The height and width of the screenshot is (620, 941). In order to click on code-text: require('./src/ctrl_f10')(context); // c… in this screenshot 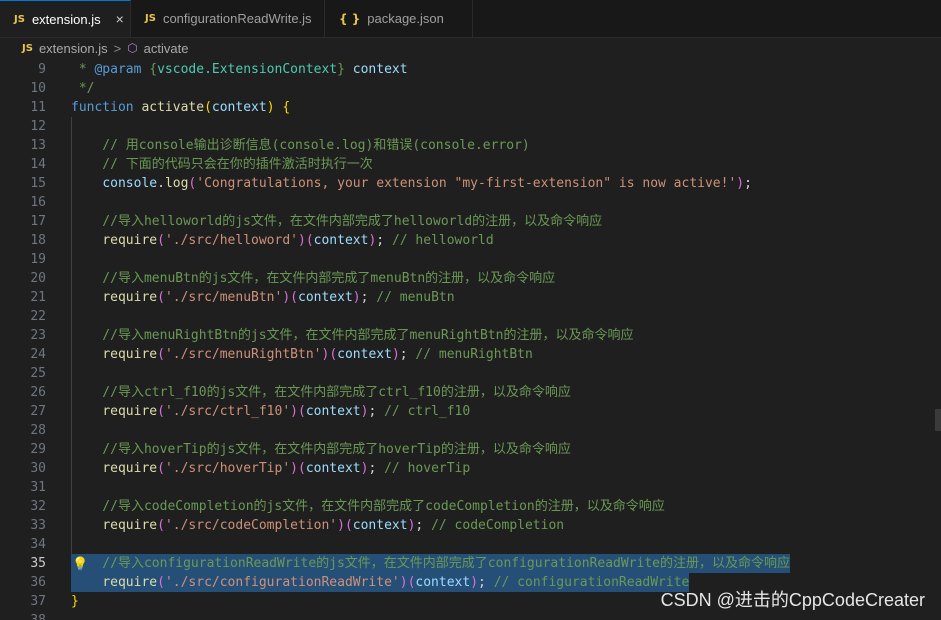, I will do `click(286, 411)`.